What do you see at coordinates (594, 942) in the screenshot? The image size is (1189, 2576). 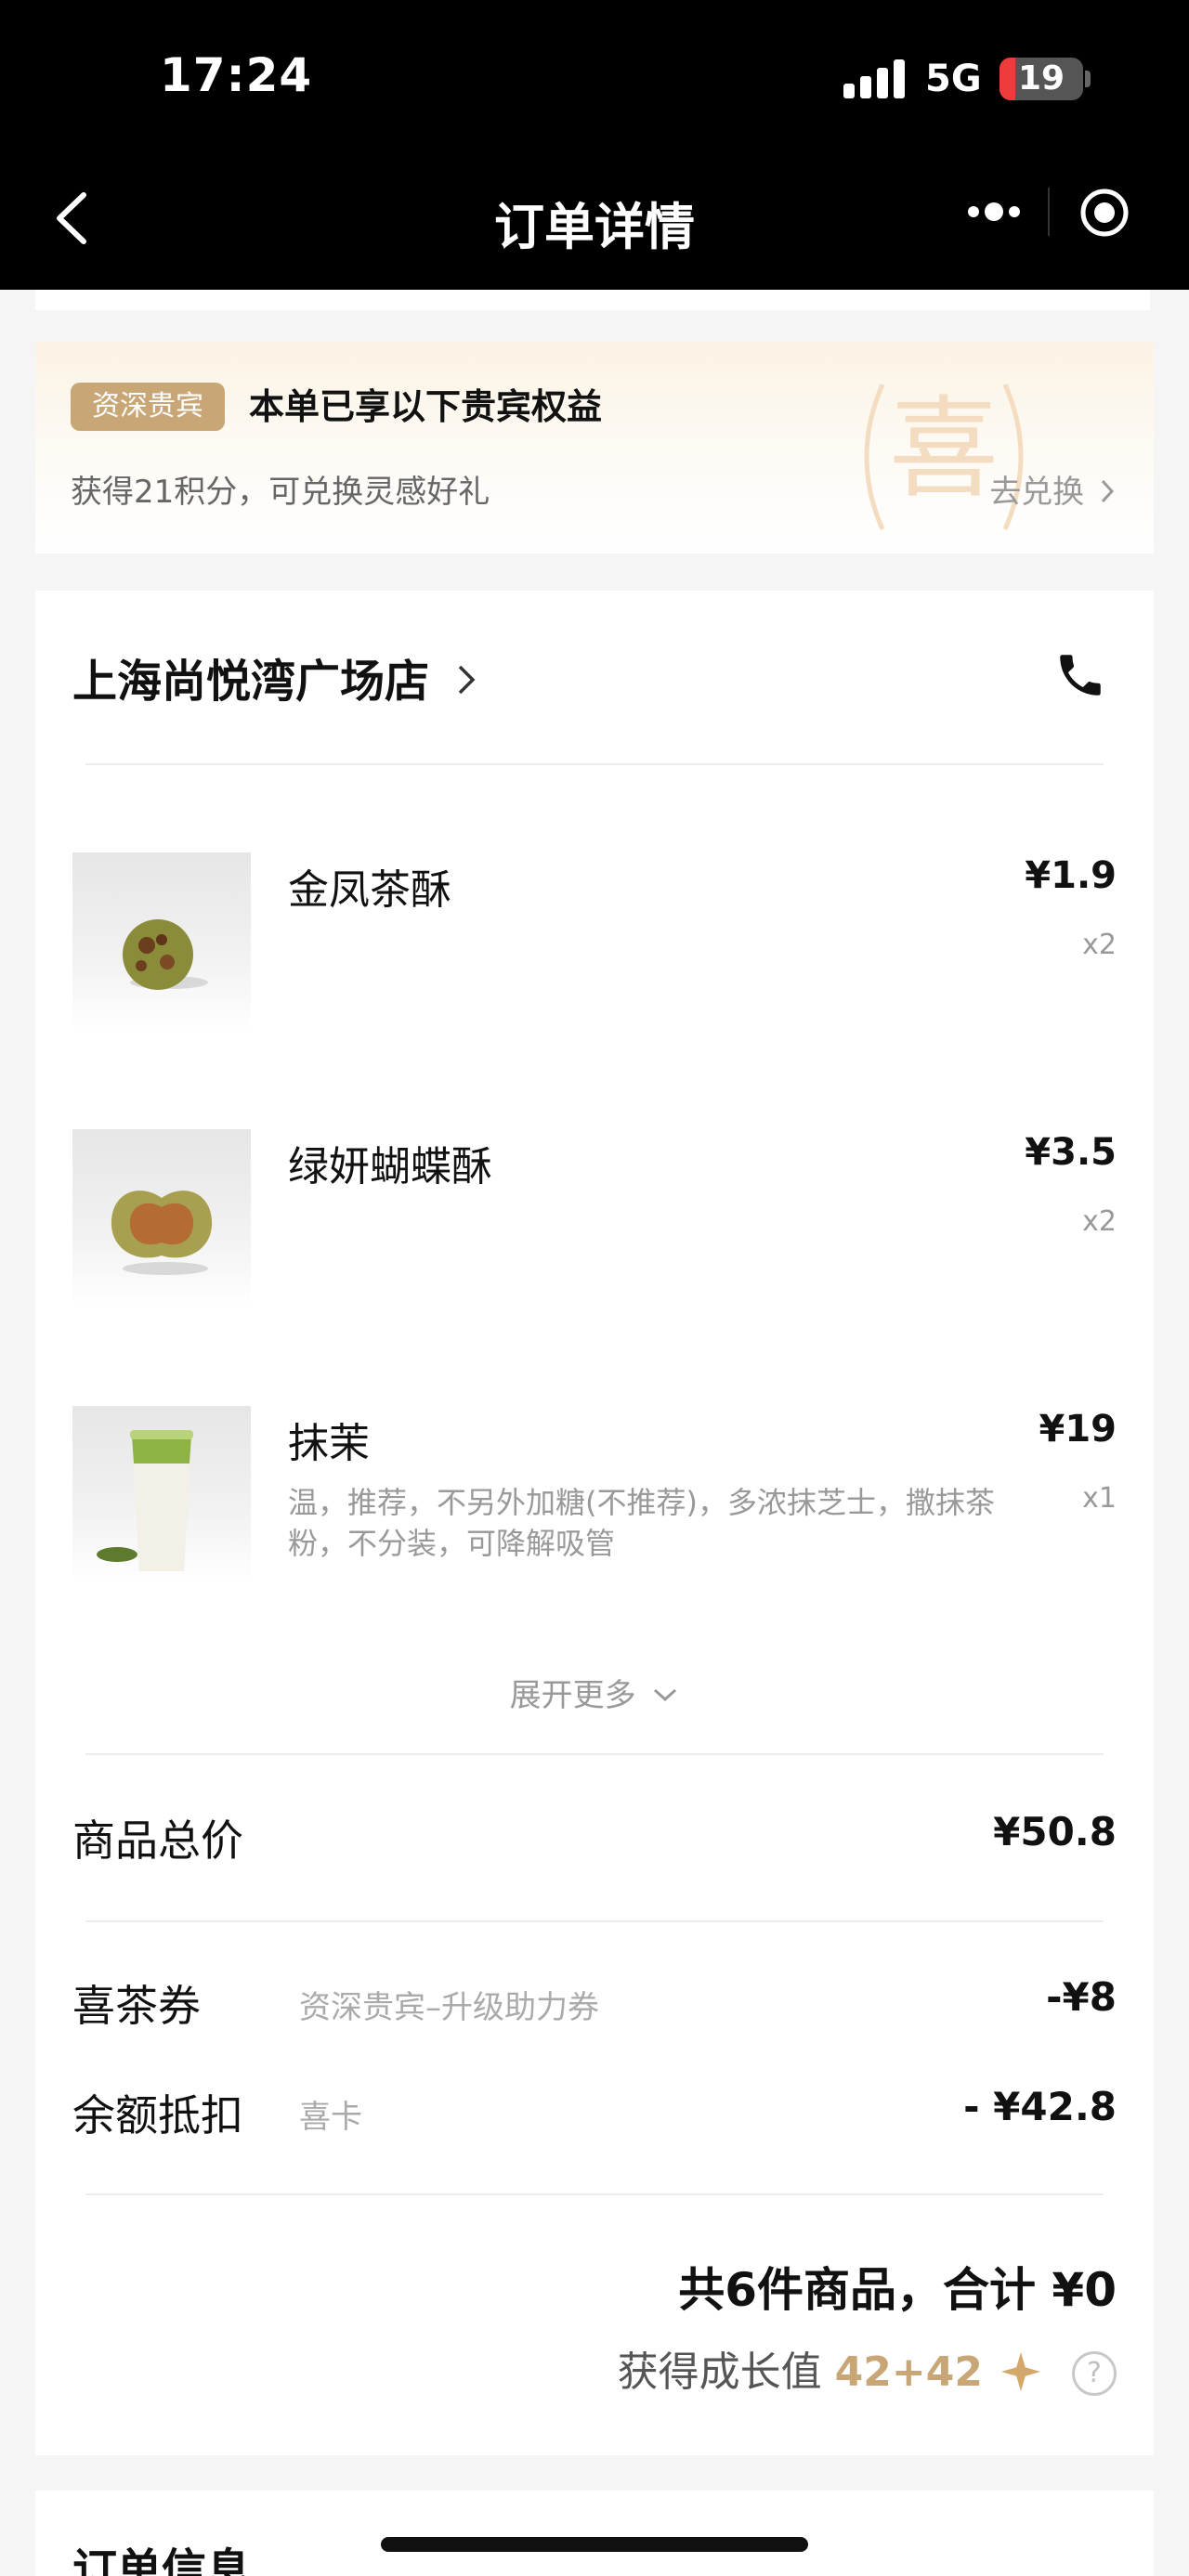 I see `order-item: 金凤茶酥 ¥1.9 x2` at bounding box center [594, 942].